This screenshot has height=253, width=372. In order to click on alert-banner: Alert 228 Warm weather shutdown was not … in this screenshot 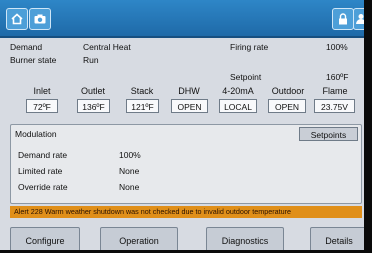, I will do `click(186, 212)`.